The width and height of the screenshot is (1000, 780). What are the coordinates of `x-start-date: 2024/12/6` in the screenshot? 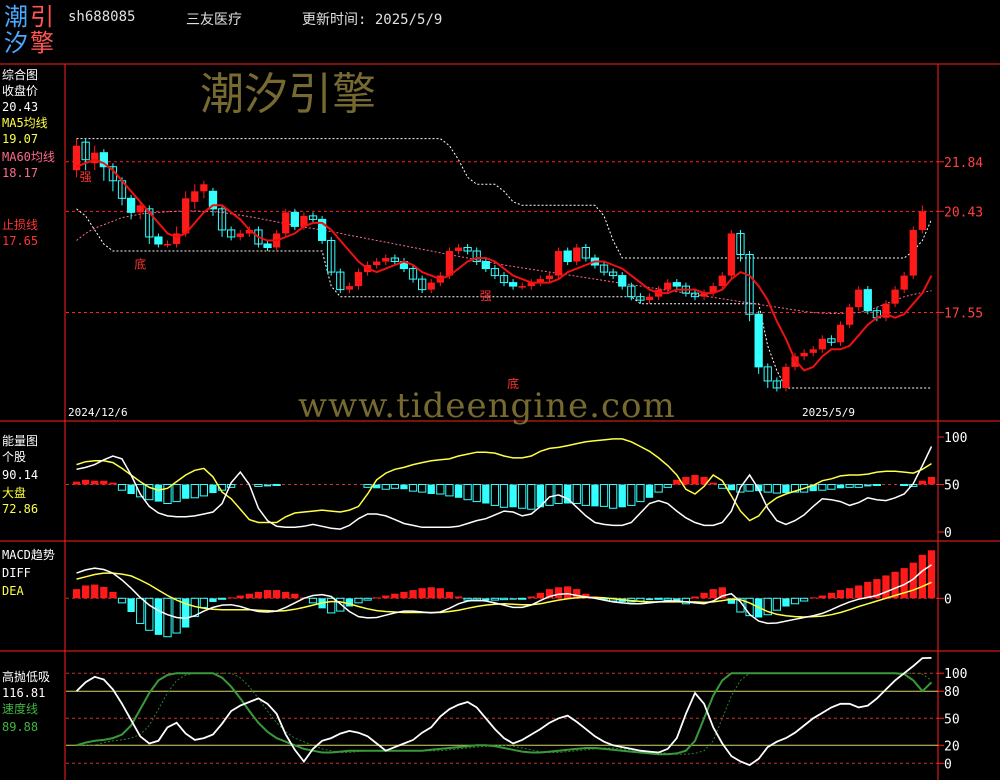 It's located at (98, 412).